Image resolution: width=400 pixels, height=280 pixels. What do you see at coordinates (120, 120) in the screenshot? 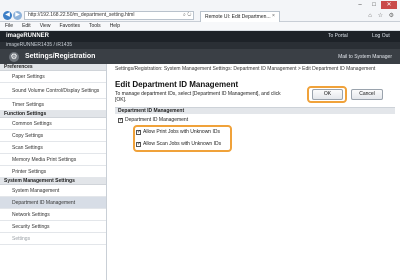
I see `dept-id-mgmt-checkbox: ✓` at bounding box center [120, 120].